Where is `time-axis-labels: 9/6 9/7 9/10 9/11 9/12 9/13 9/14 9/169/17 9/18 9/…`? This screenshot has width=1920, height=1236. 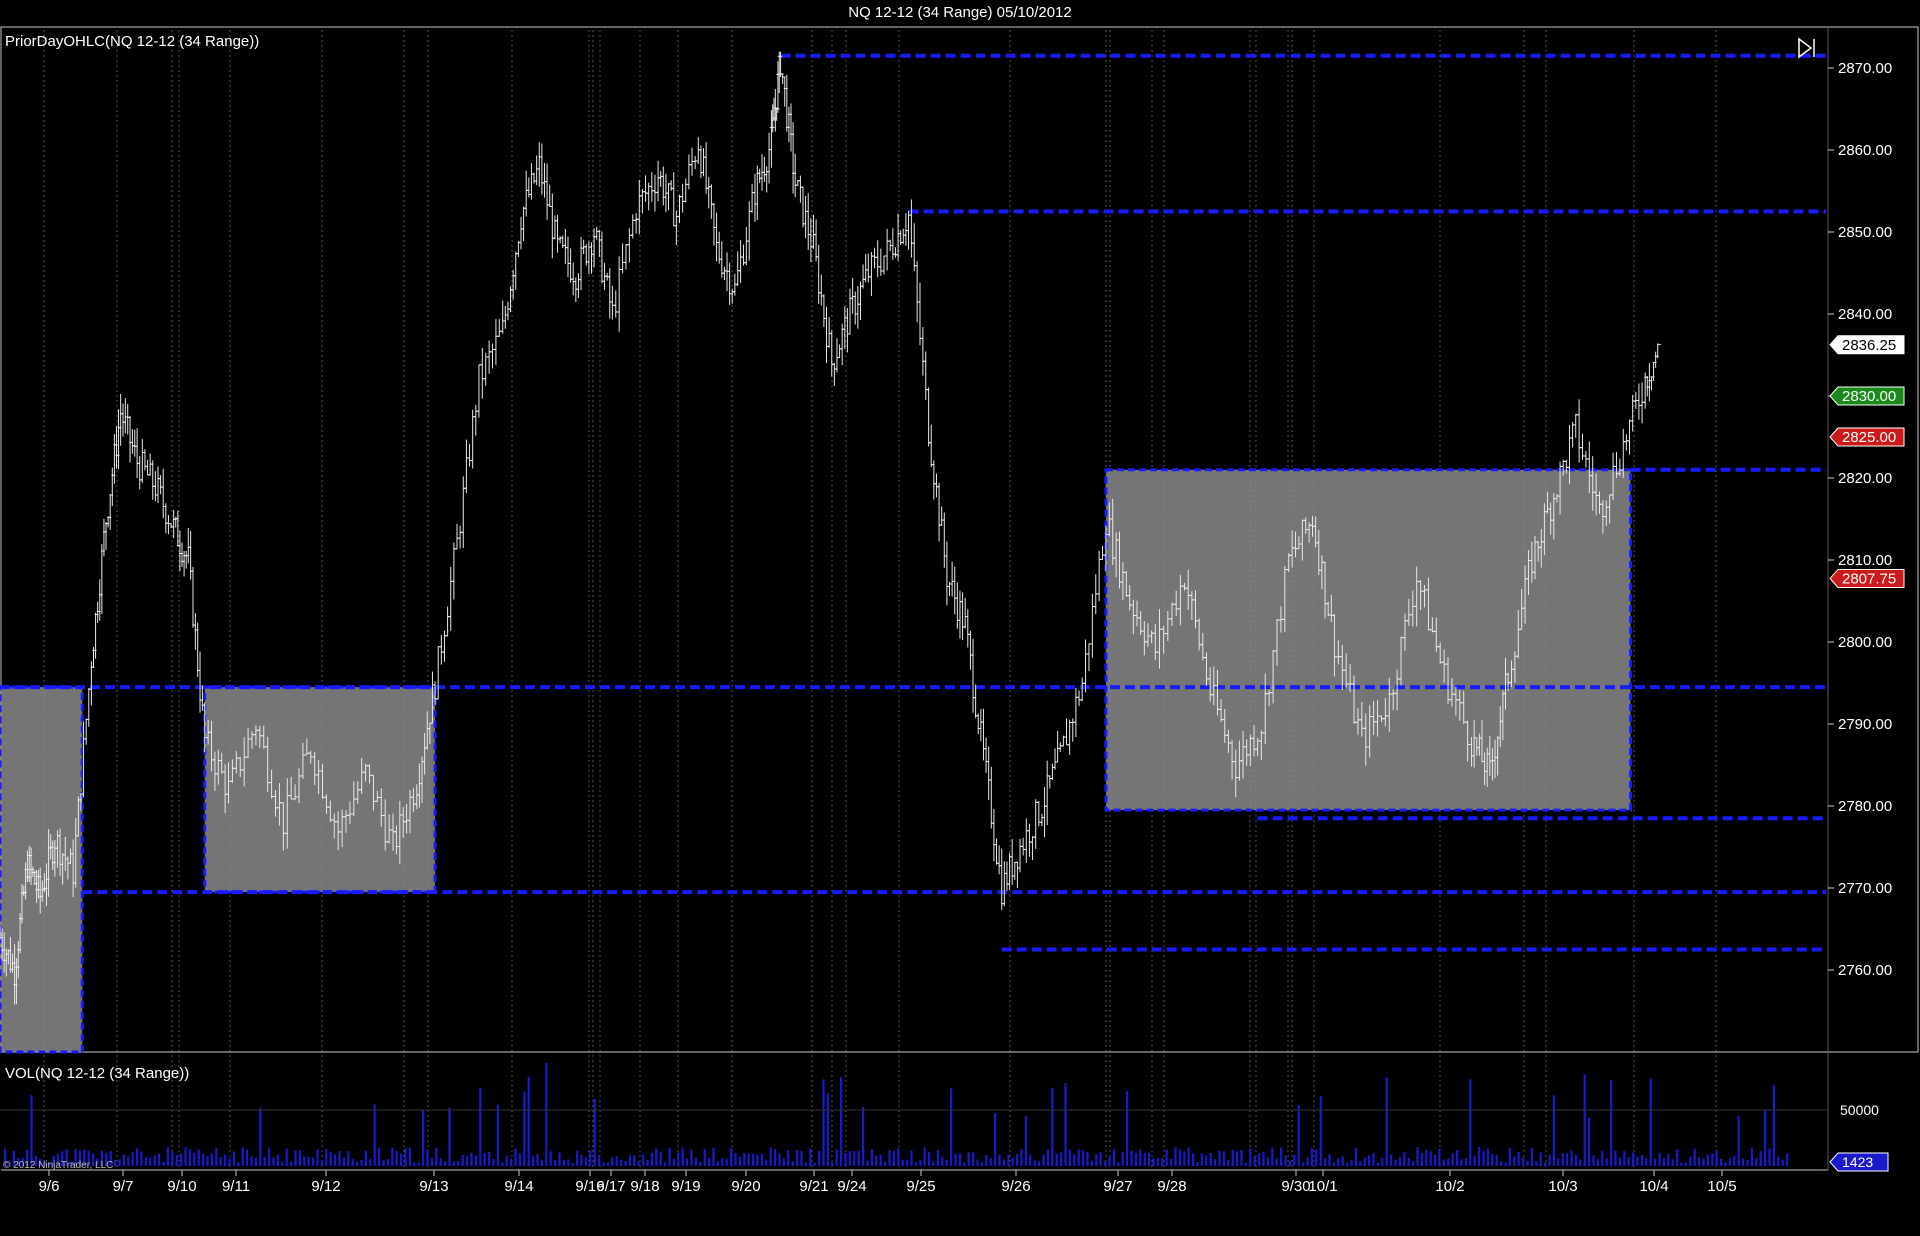
time-axis-labels: 9/6 9/7 9/10 9/11 9/12 9/13 9/14 9/169/17 9/18 9/… is located at coordinates (888, 1182).